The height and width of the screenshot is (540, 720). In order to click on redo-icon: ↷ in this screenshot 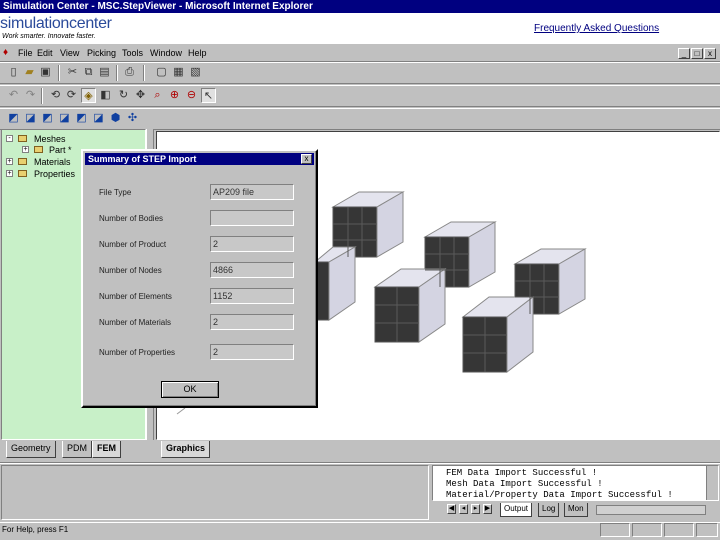, I will do `click(30, 95)`.